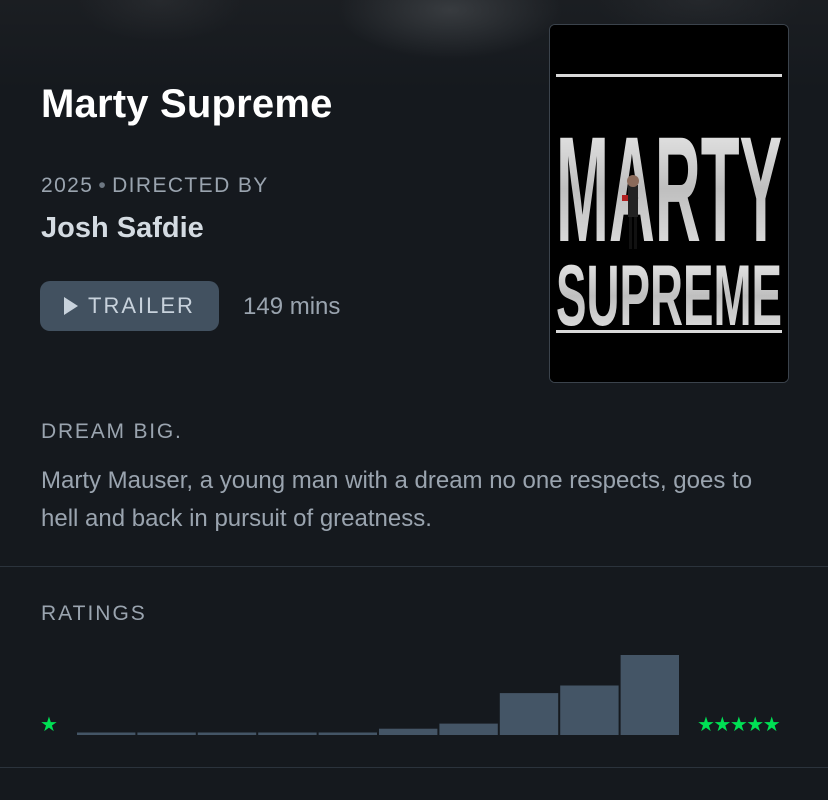 The image size is (828, 800). I want to click on directed-by-label: DIRECTED BY, so click(190, 185).